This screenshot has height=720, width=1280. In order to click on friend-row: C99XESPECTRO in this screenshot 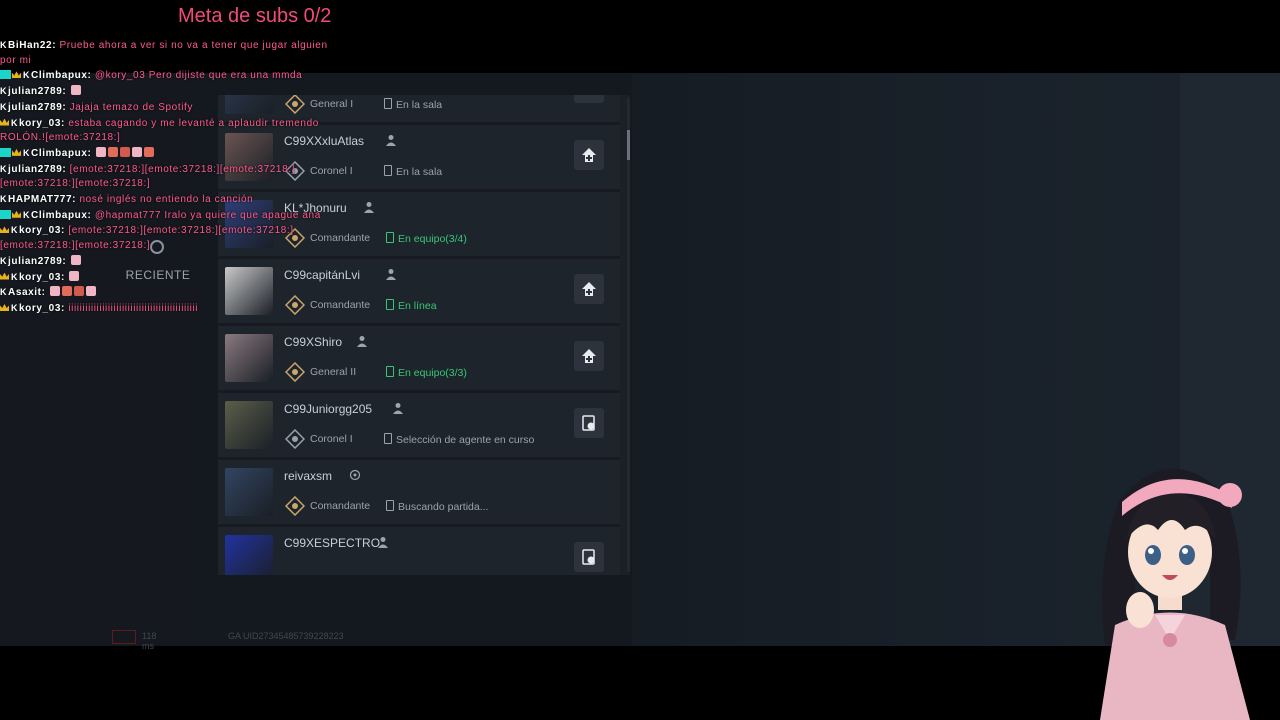, I will do `click(419, 551)`.